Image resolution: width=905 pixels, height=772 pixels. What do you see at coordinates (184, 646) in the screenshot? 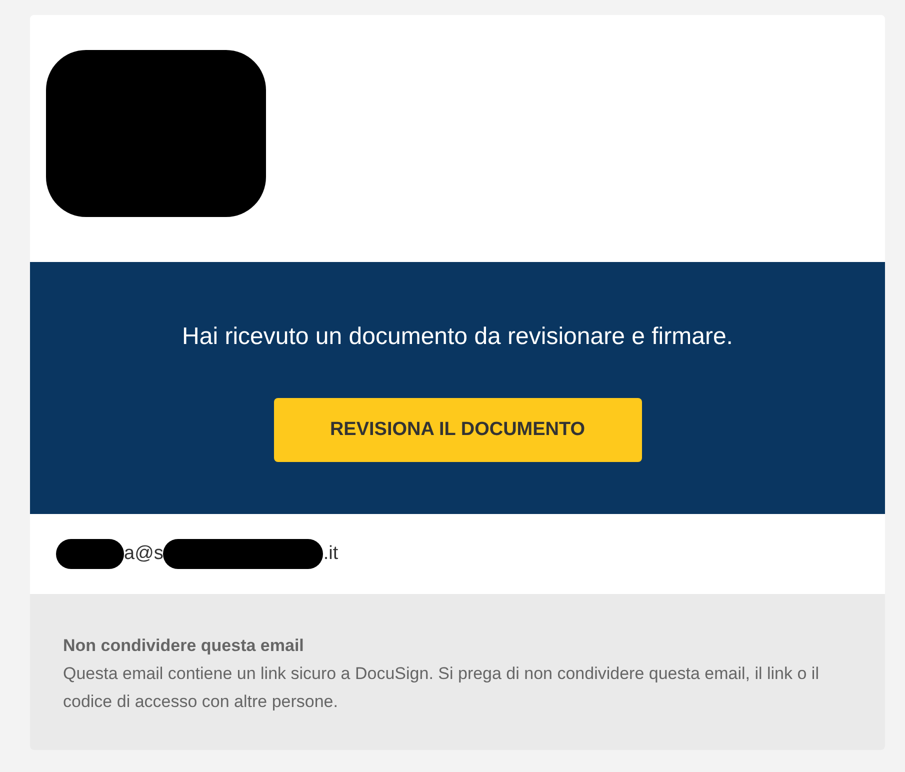
I see `notice-title: Non condividere questa email` at bounding box center [184, 646].